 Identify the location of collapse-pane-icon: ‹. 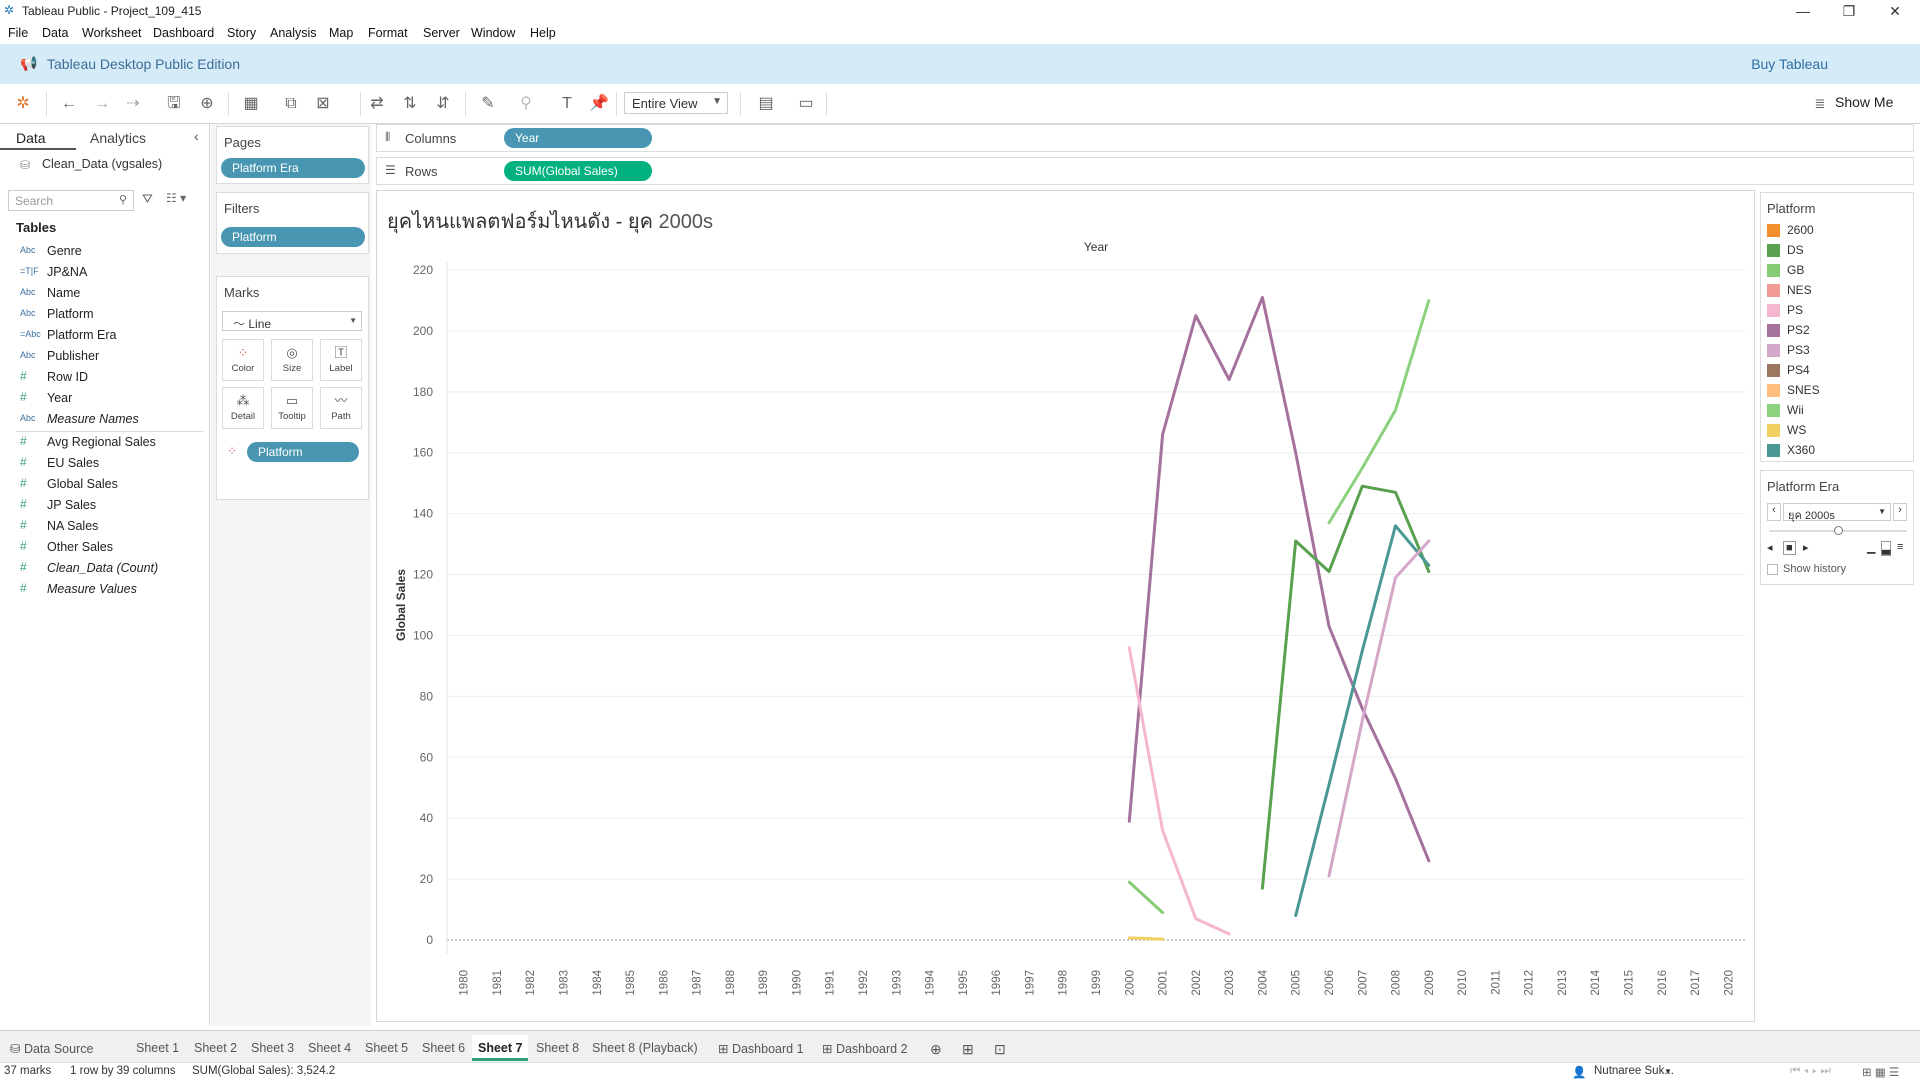
(196, 136).